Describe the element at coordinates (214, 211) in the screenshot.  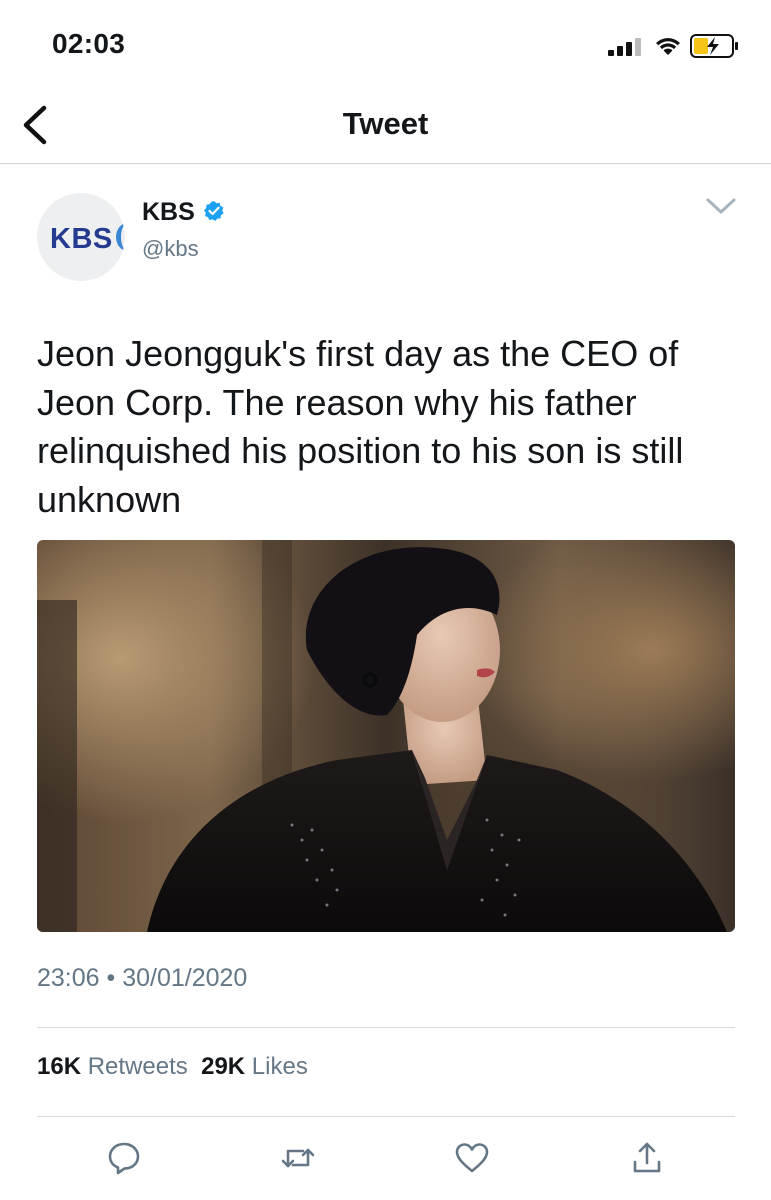
I see `verified-badge-icon` at that location.